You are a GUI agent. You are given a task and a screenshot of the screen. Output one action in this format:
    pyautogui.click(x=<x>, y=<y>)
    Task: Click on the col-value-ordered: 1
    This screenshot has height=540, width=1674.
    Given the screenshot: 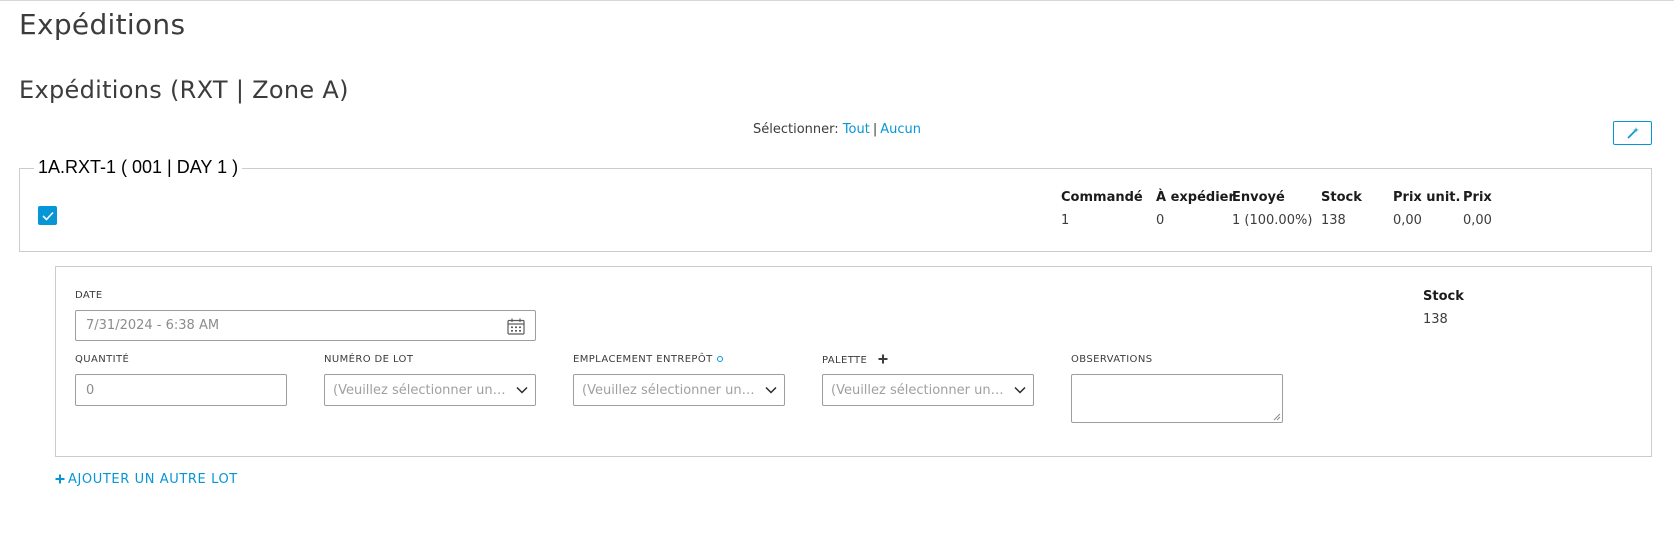 What is the action you would take?
    pyautogui.click(x=1065, y=220)
    